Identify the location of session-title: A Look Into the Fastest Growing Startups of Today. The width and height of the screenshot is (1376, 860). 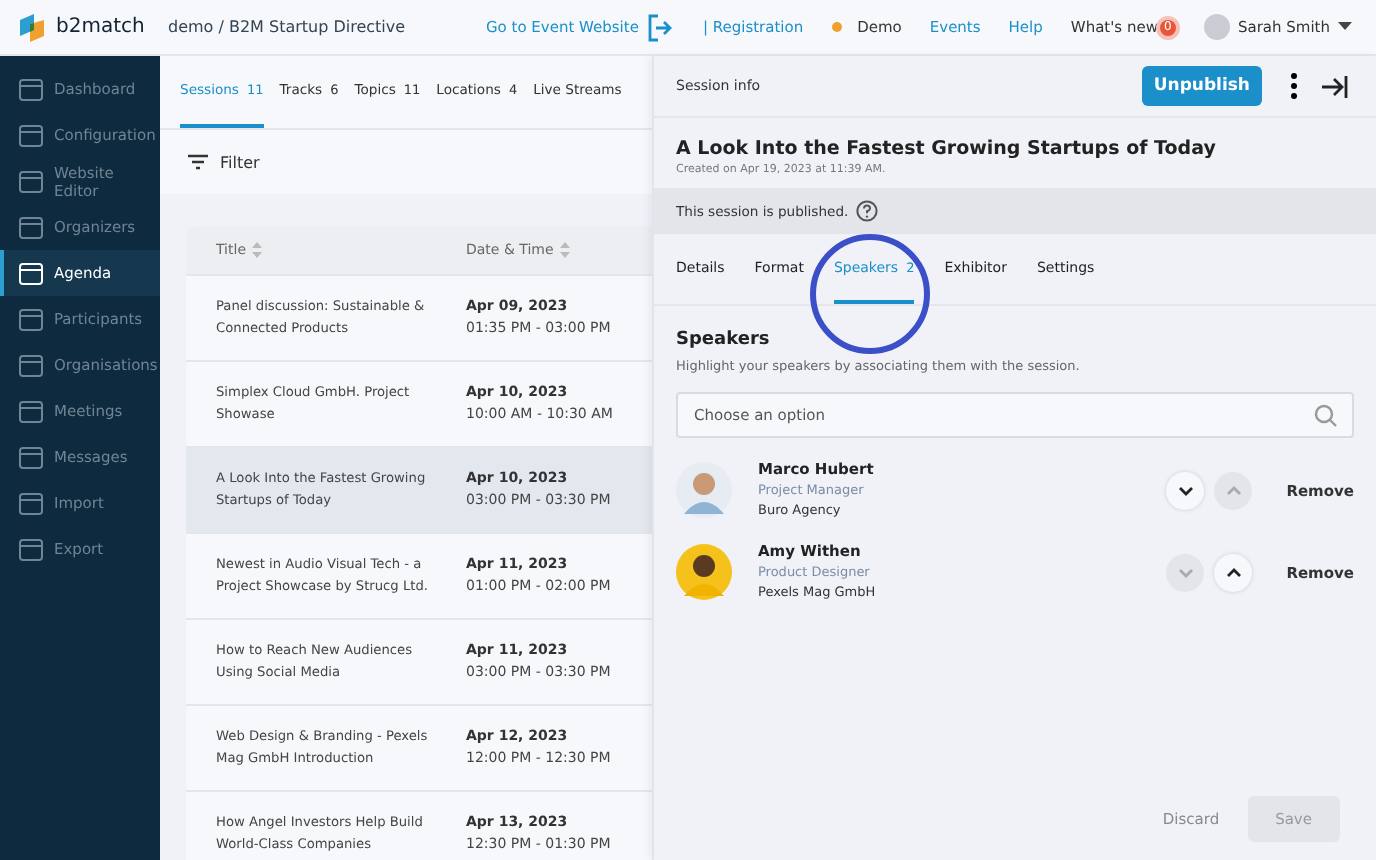
(946, 148).